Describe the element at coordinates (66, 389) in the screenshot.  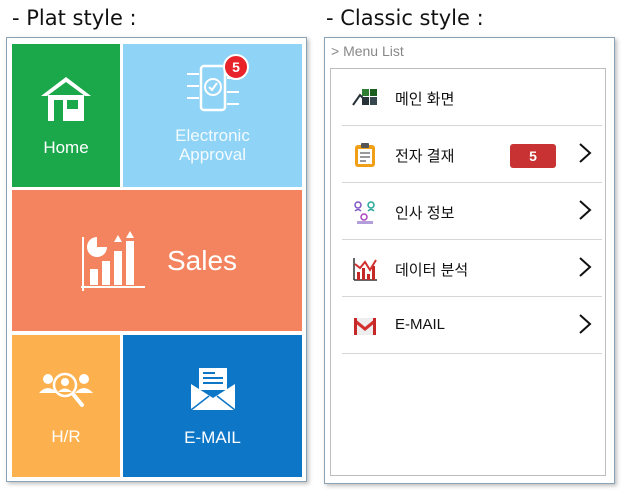
I see `people-search-icon` at that location.